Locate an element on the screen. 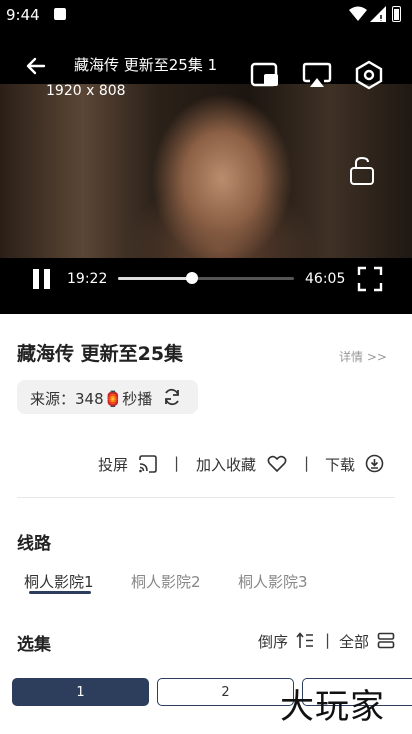 This screenshot has height=734, width=412. settings-icon is located at coordinates (369, 75).